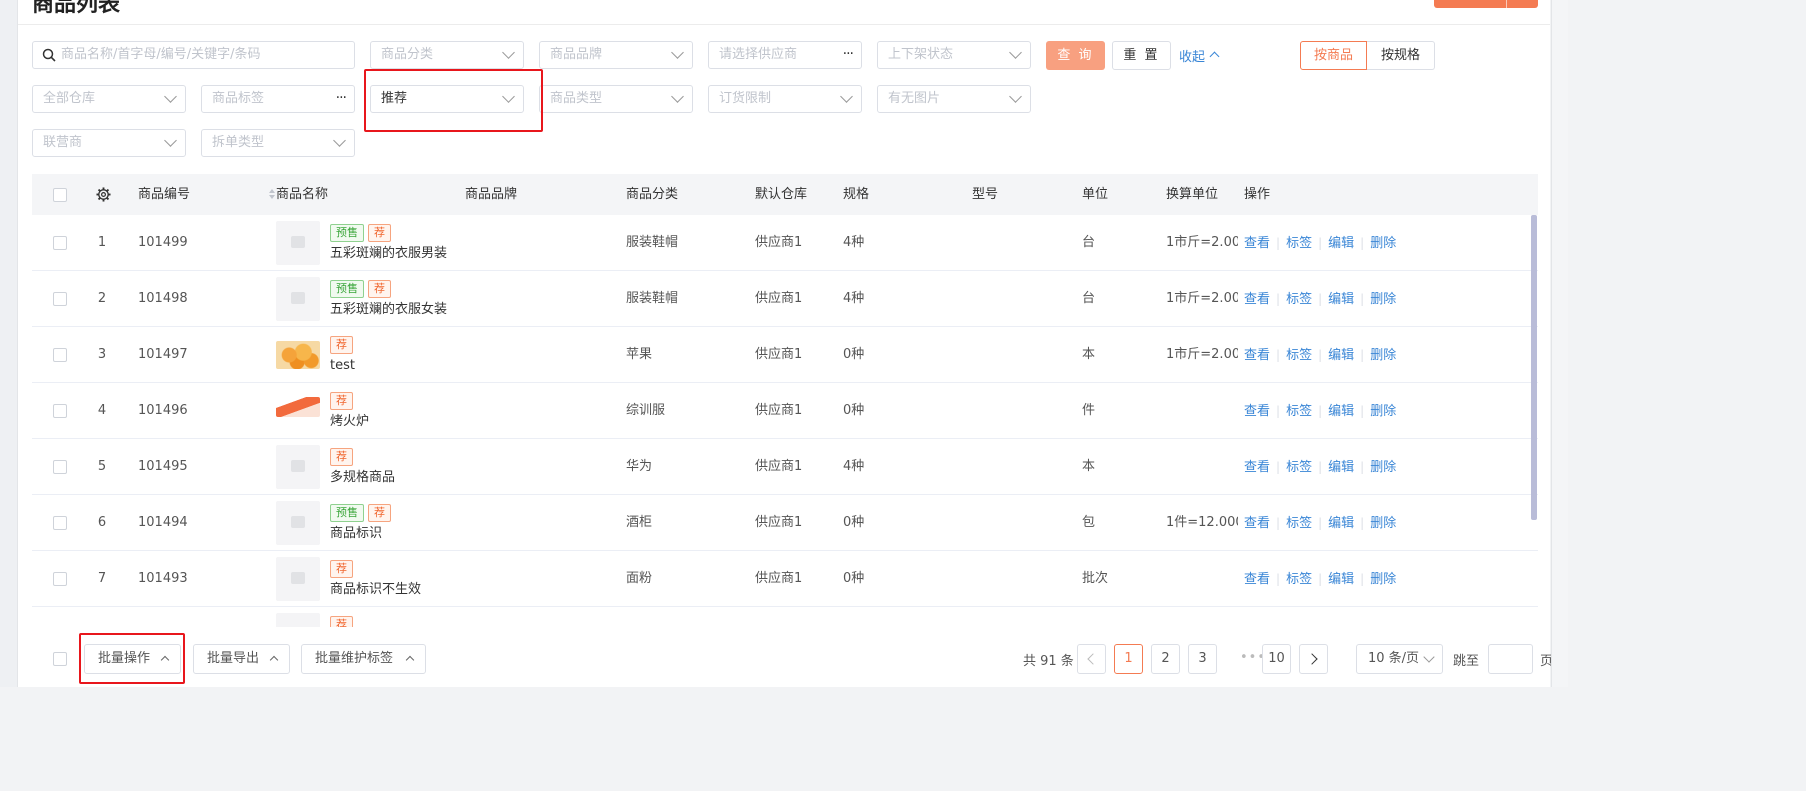 This screenshot has width=1806, height=791. Describe the element at coordinates (779, 298) in the screenshot. I see `row-warehouse: 供应商1` at that location.